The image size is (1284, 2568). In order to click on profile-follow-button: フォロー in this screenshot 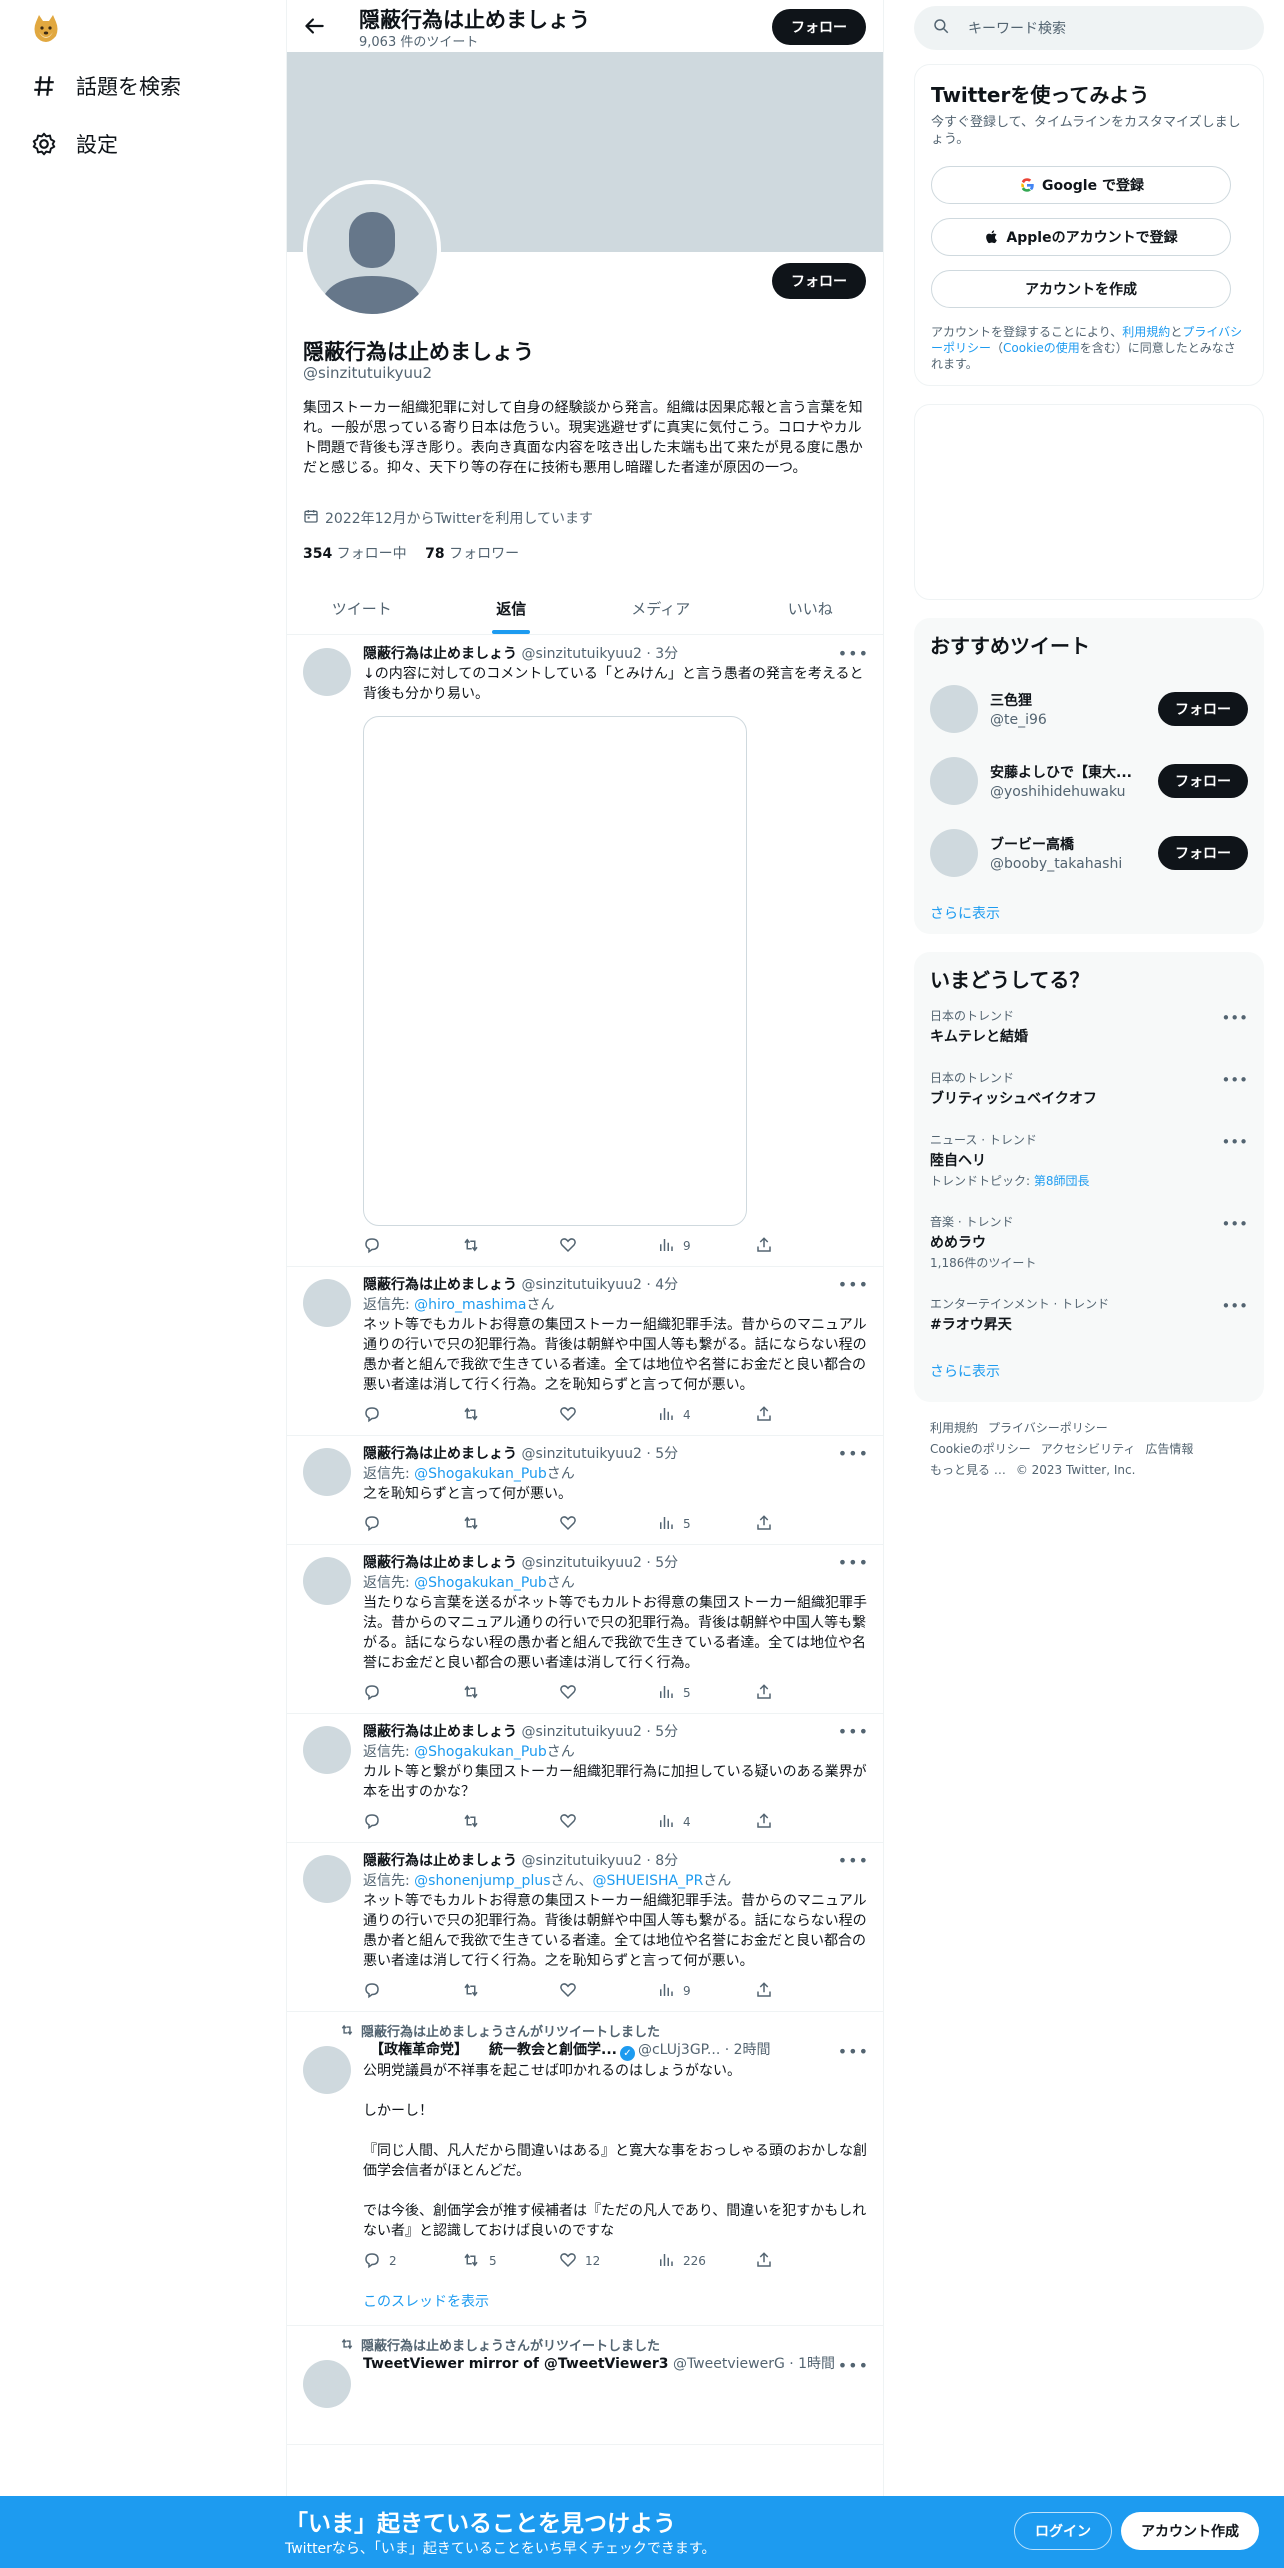, I will do `click(819, 281)`.